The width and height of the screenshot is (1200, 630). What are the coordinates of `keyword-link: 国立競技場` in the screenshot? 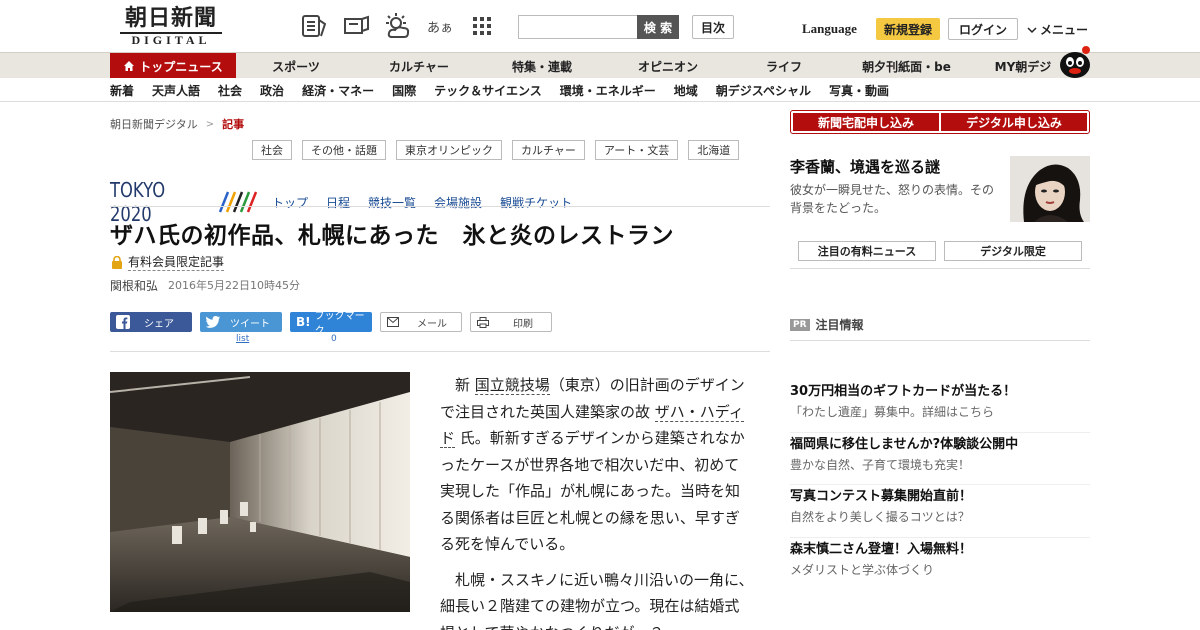 It's located at (512, 385).